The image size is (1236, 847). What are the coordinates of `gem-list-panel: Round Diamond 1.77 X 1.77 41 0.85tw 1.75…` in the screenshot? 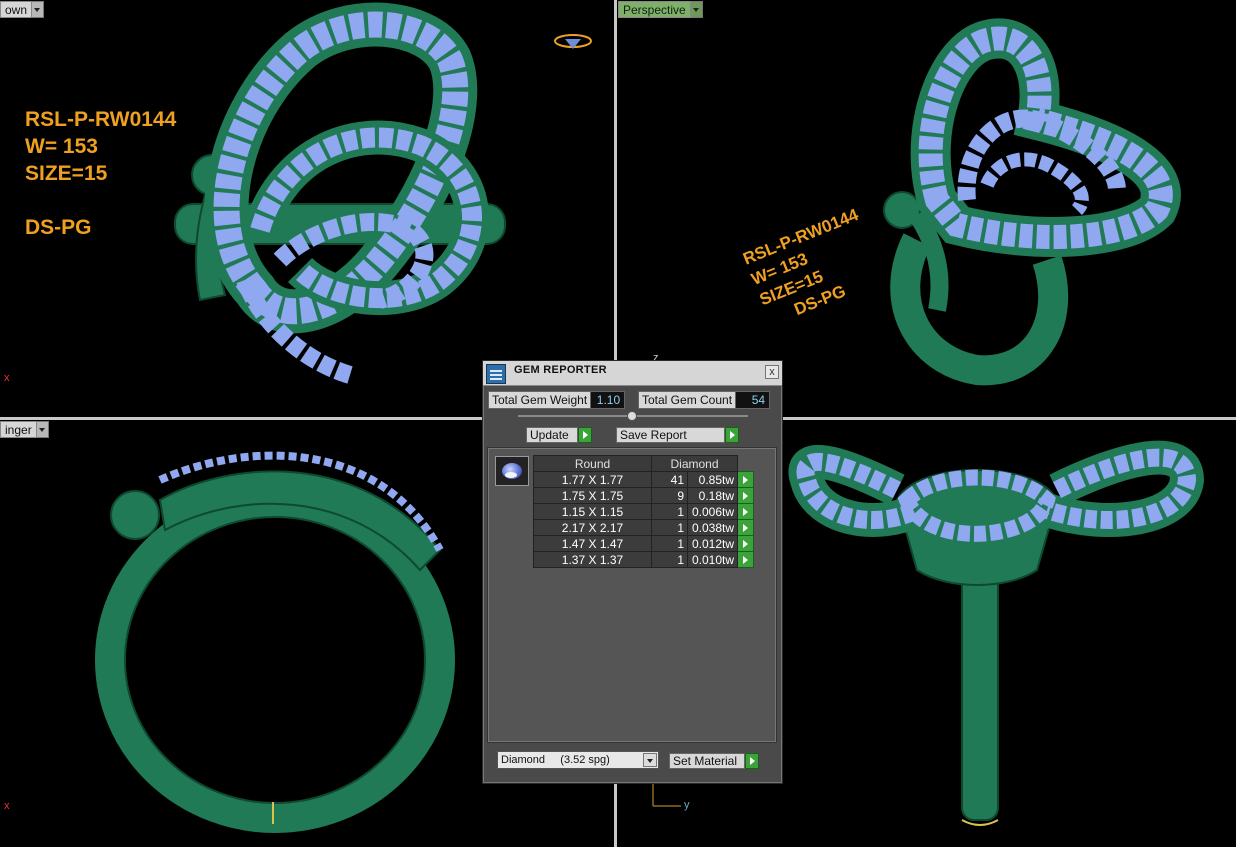 It's located at (632, 595).